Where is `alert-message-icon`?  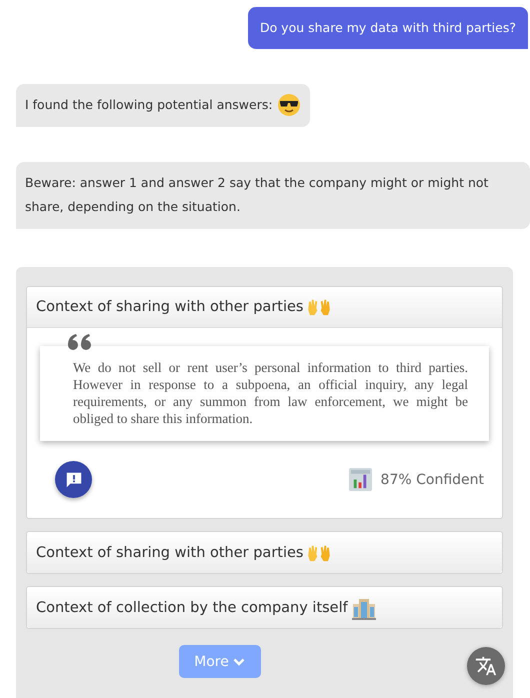
alert-message-icon is located at coordinates (73, 479).